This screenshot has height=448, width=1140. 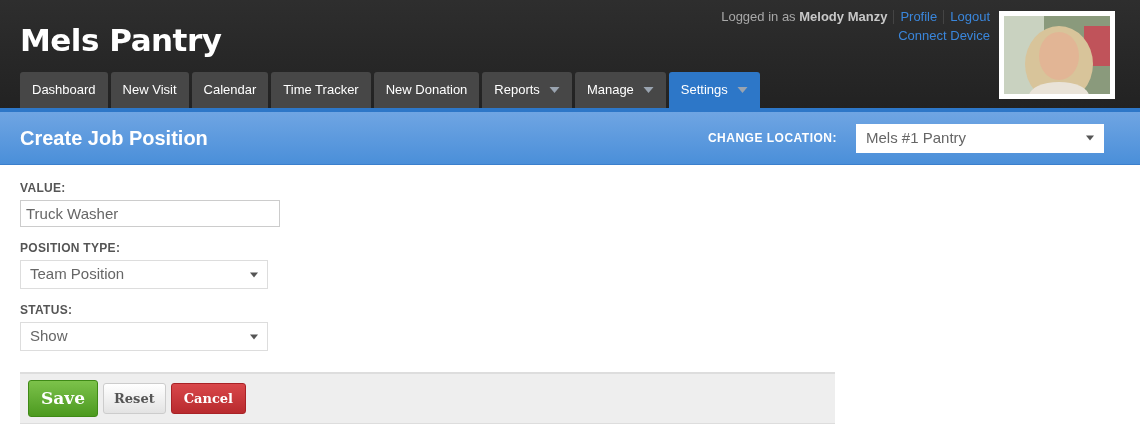 I want to click on value-field: Truck Washer, so click(x=150, y=213).